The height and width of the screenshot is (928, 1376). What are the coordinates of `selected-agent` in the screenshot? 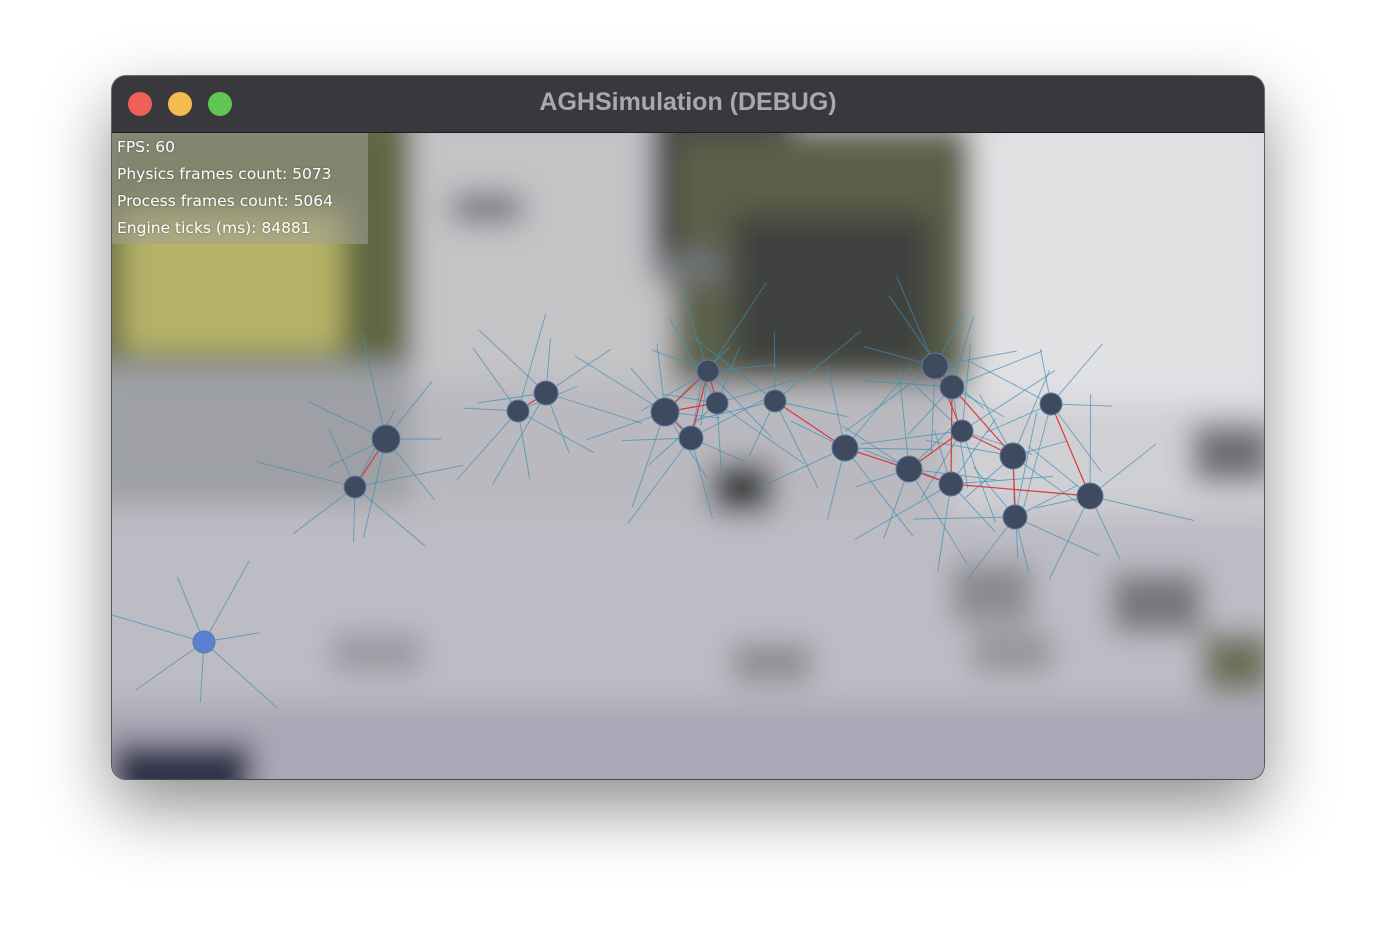 It's located at (204, 642).